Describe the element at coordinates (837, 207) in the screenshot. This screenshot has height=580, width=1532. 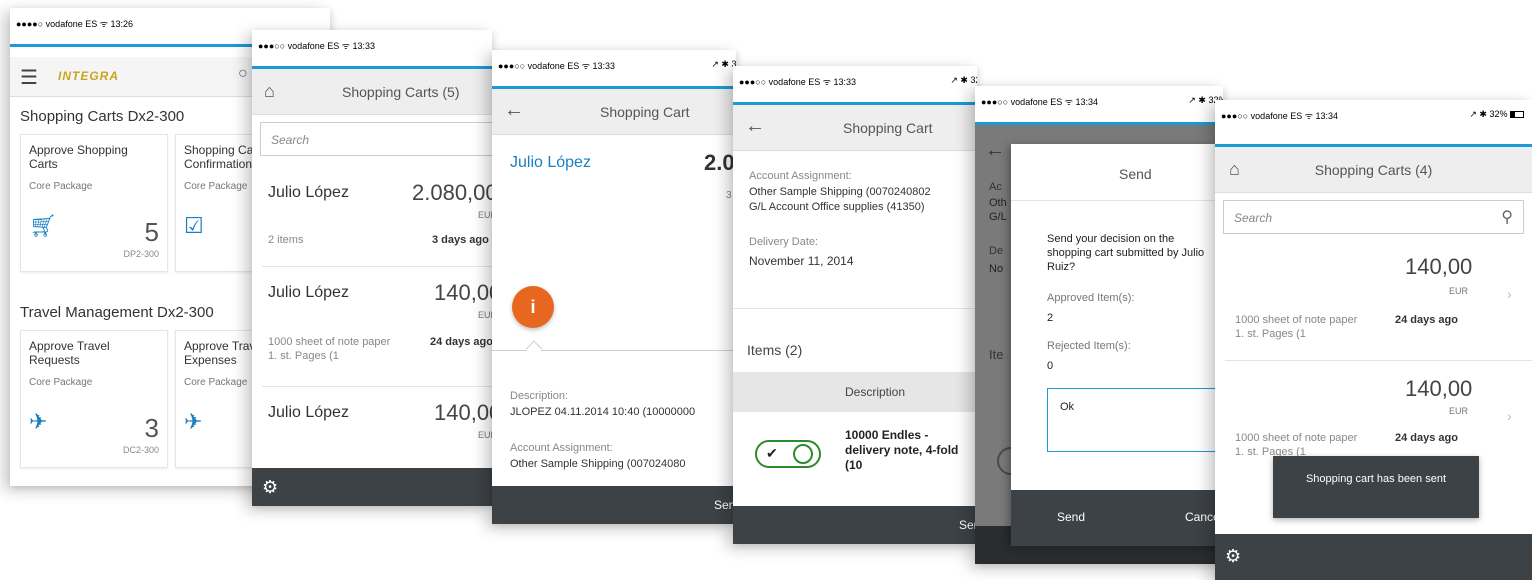
I see `account-assignment-value-2: G/L Account Office supplies (41350)` at that location.